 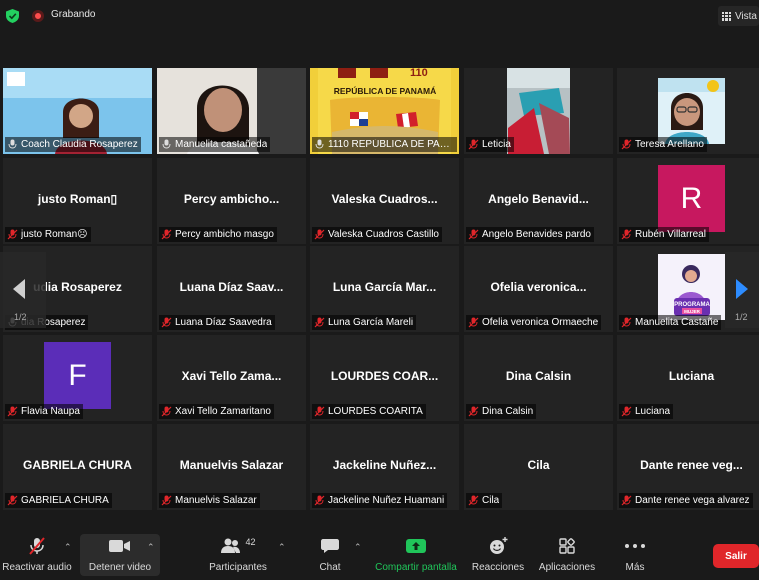 I want to click on participant-name: Angelo Benavides pardo, so click(x=536, y=234).